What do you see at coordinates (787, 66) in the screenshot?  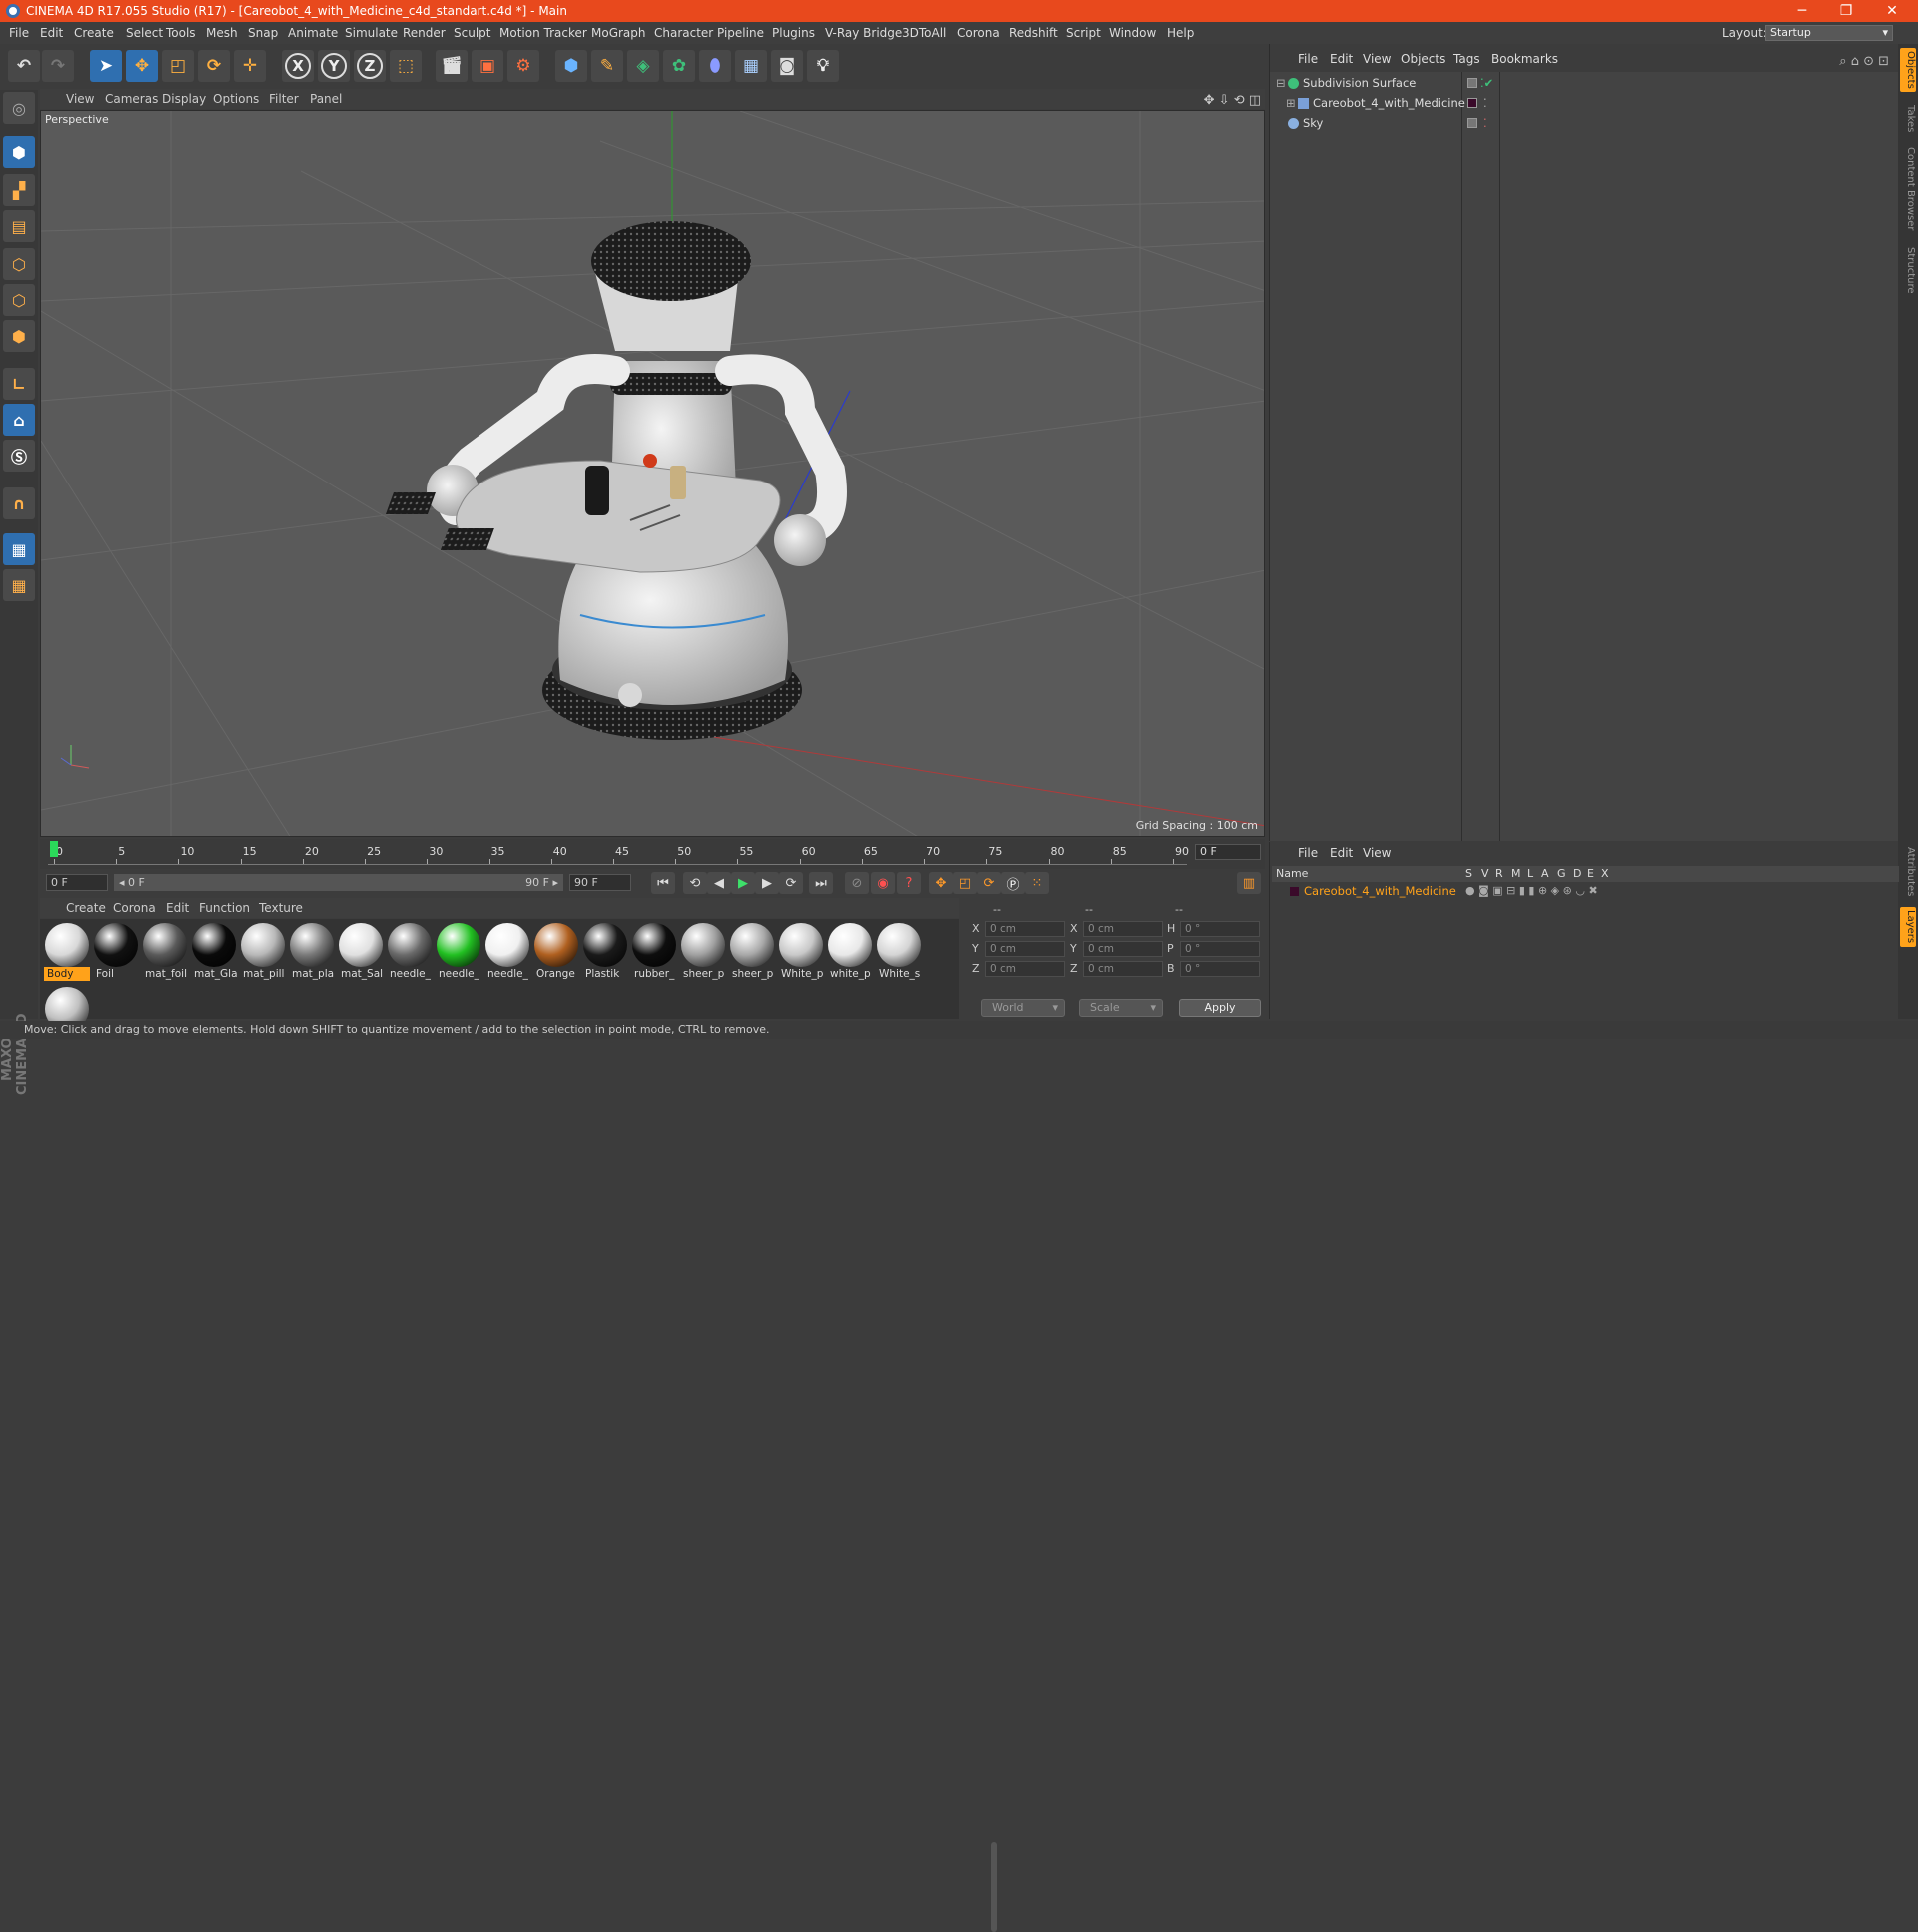 I see `camera-button: ◙` at bounding box center [787, 66].